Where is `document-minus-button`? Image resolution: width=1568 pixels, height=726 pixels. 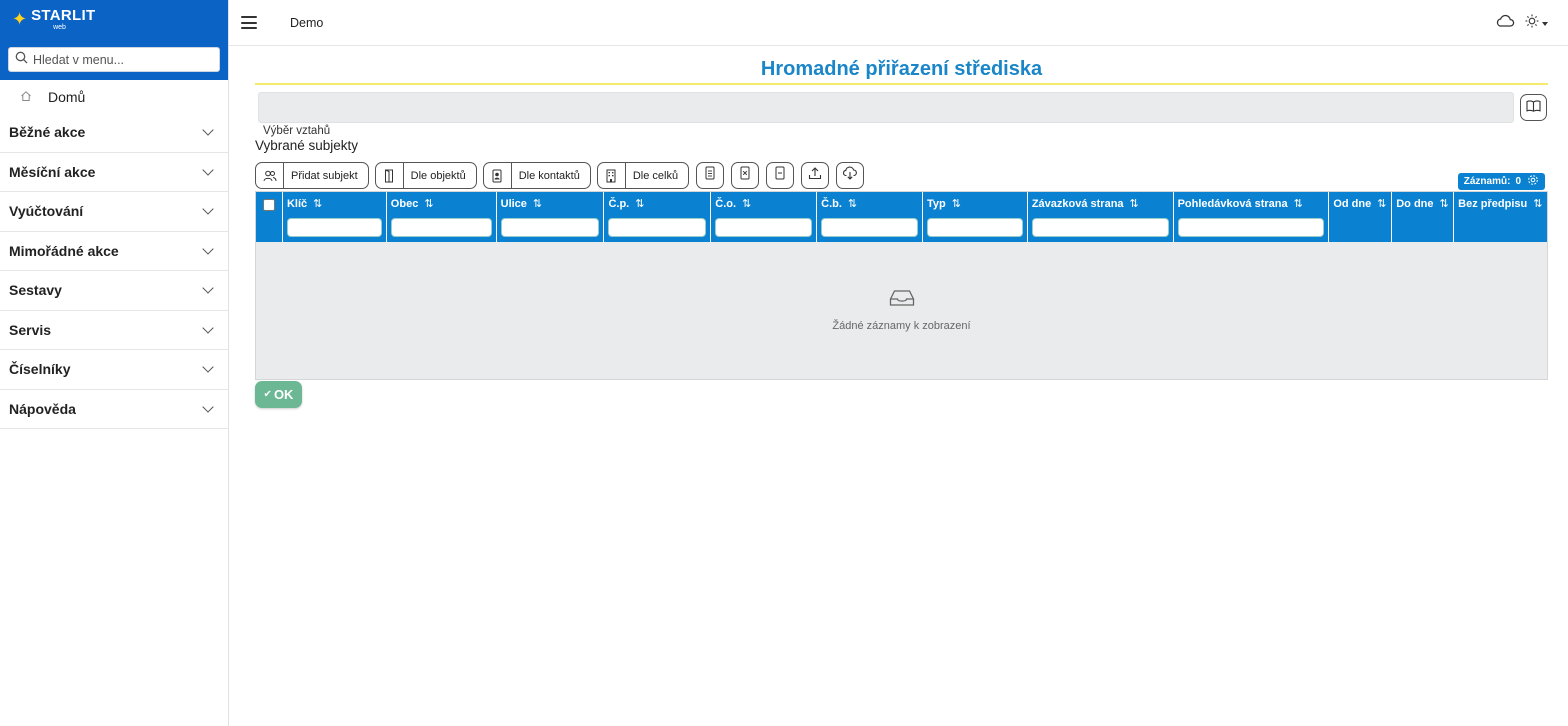 document-minus-button is located at coordinates (780, 175).